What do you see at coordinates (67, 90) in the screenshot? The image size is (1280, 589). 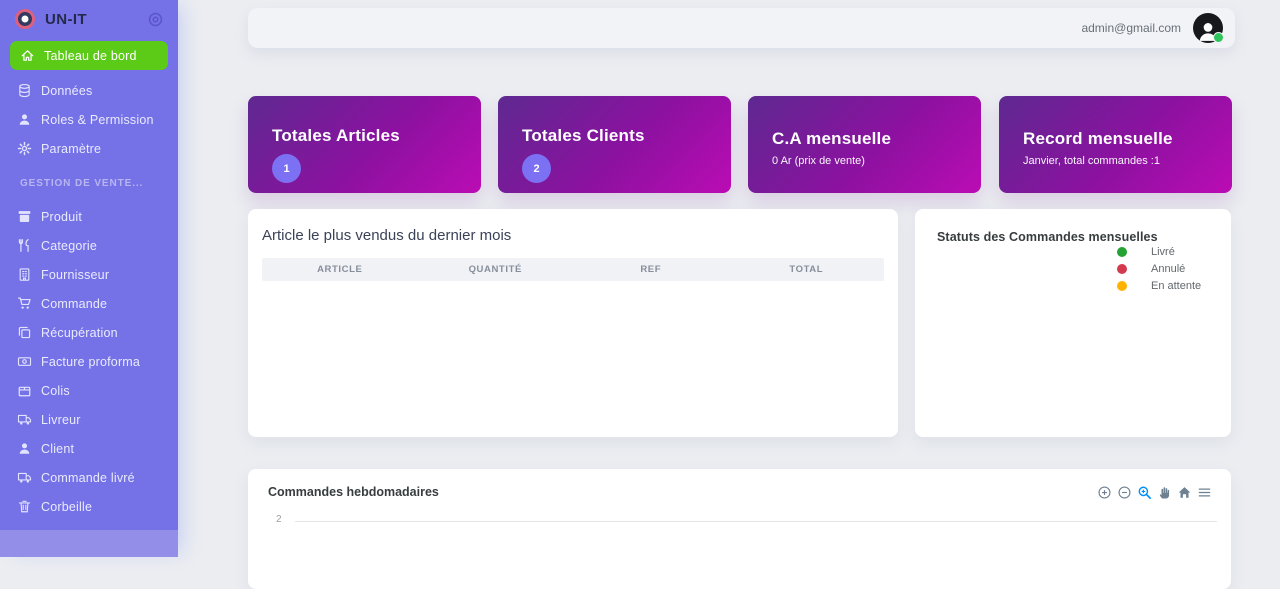 I see `sidebar-item-label: Données` at bounding box center [67, 90].